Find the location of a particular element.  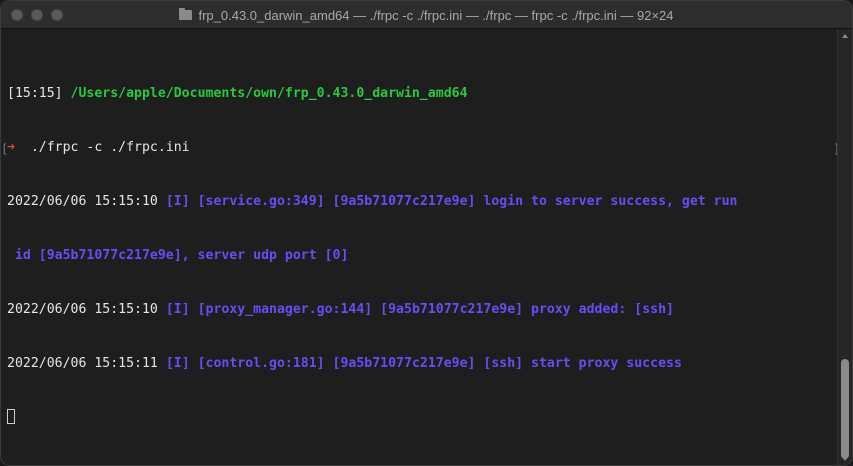

mark-bracket-left: [ is located at coordinates (5, 149).